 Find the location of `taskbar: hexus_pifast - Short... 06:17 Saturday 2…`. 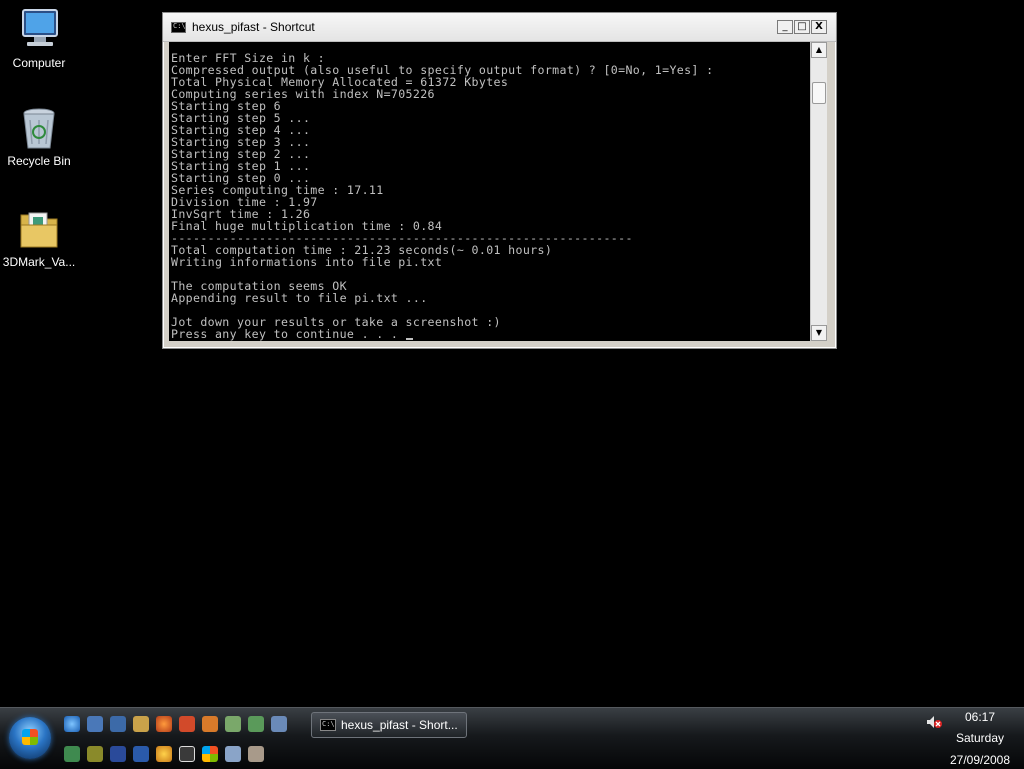

taskbar: hexus_pifast - Short... 06:17 Saturday 2… is located at coordinates (512, 738).